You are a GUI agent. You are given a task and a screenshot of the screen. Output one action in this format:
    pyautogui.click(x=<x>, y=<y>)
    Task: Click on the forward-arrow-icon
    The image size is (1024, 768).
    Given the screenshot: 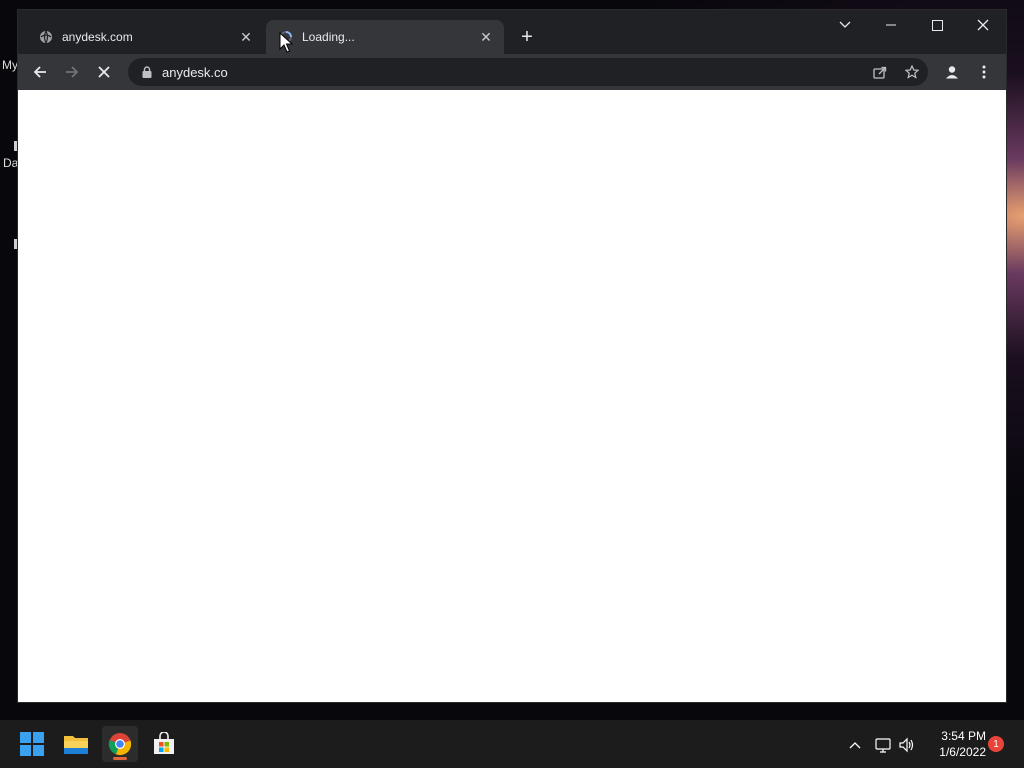 What is the action you would take?
    pyautogui.click(x=72, y=72)
    